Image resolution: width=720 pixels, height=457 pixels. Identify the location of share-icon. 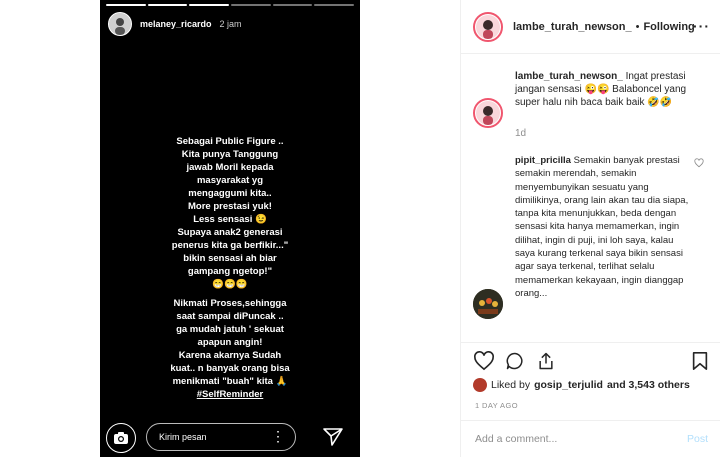
(546, 363).